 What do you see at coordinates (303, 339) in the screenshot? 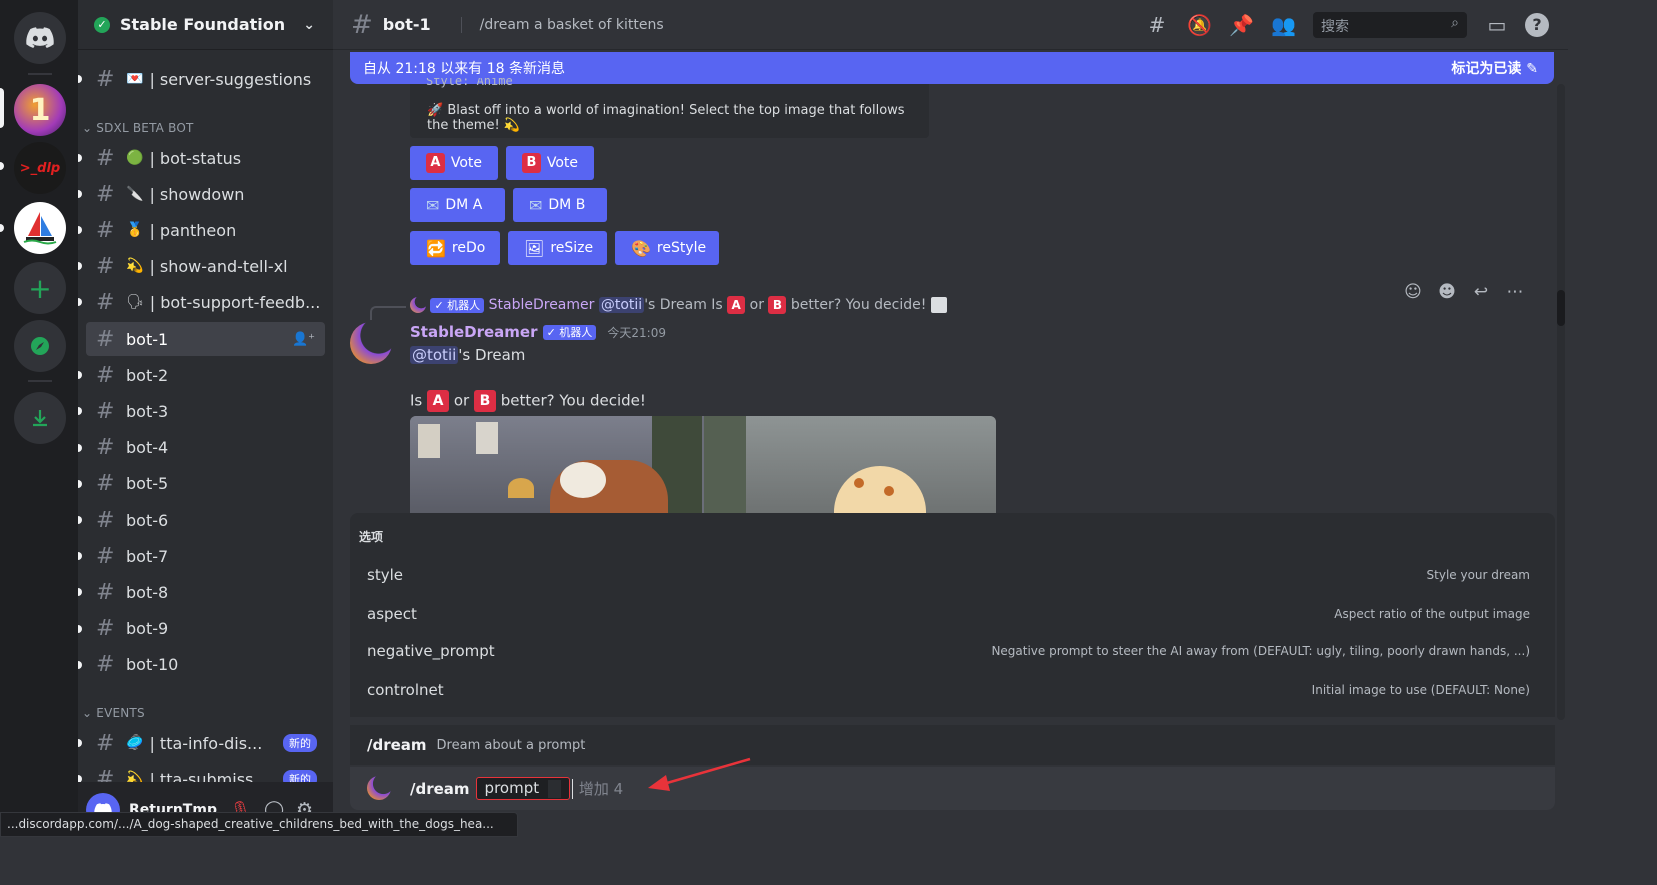
I see `add-member-icon: 👤⁺` at bounding box center [303, 339].